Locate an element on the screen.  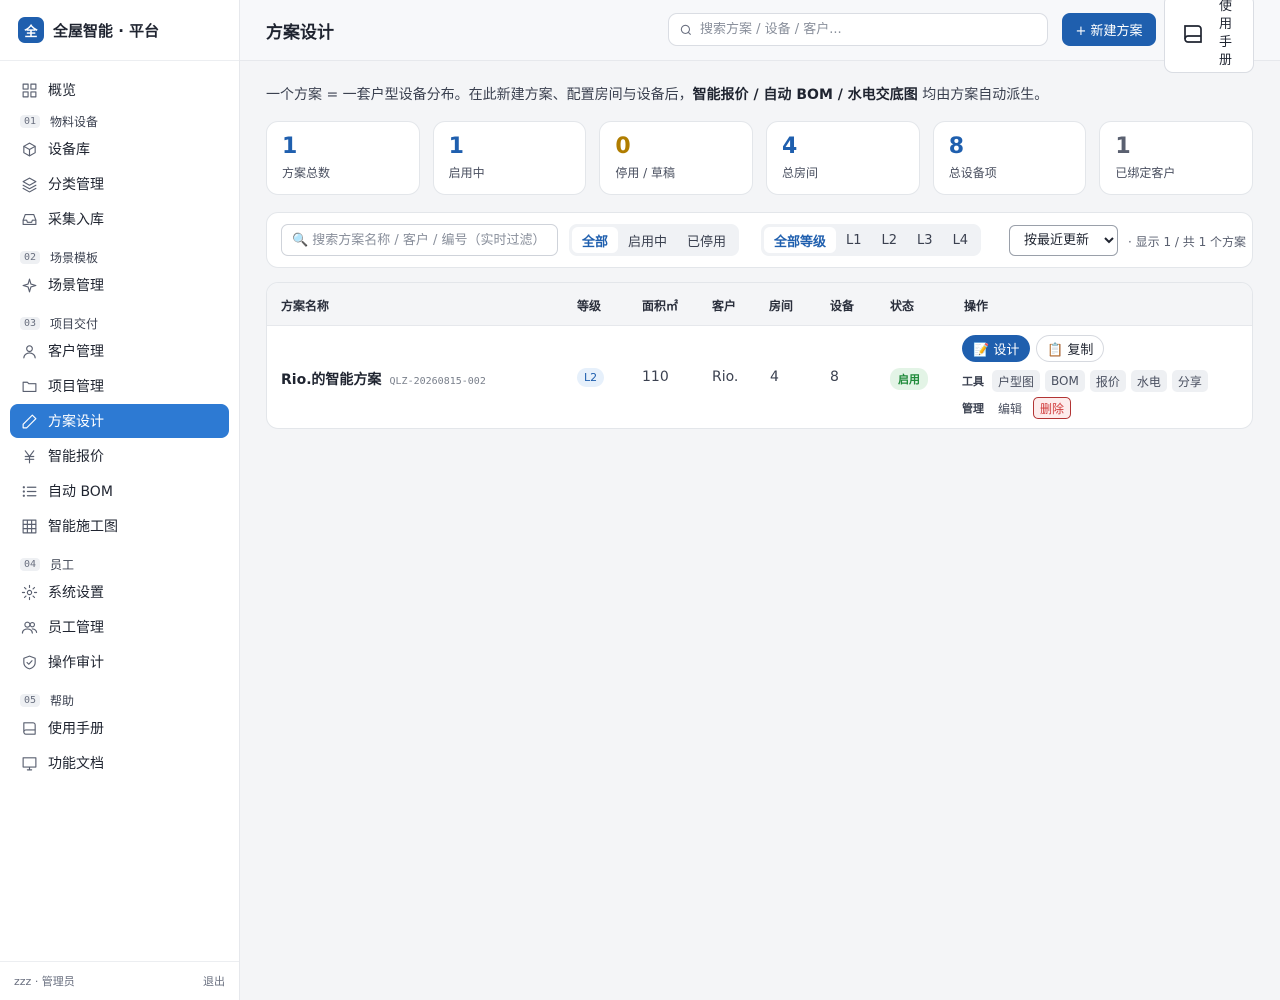
sidebar-item-label: 采集入库 is located at coordinates (76, 220).